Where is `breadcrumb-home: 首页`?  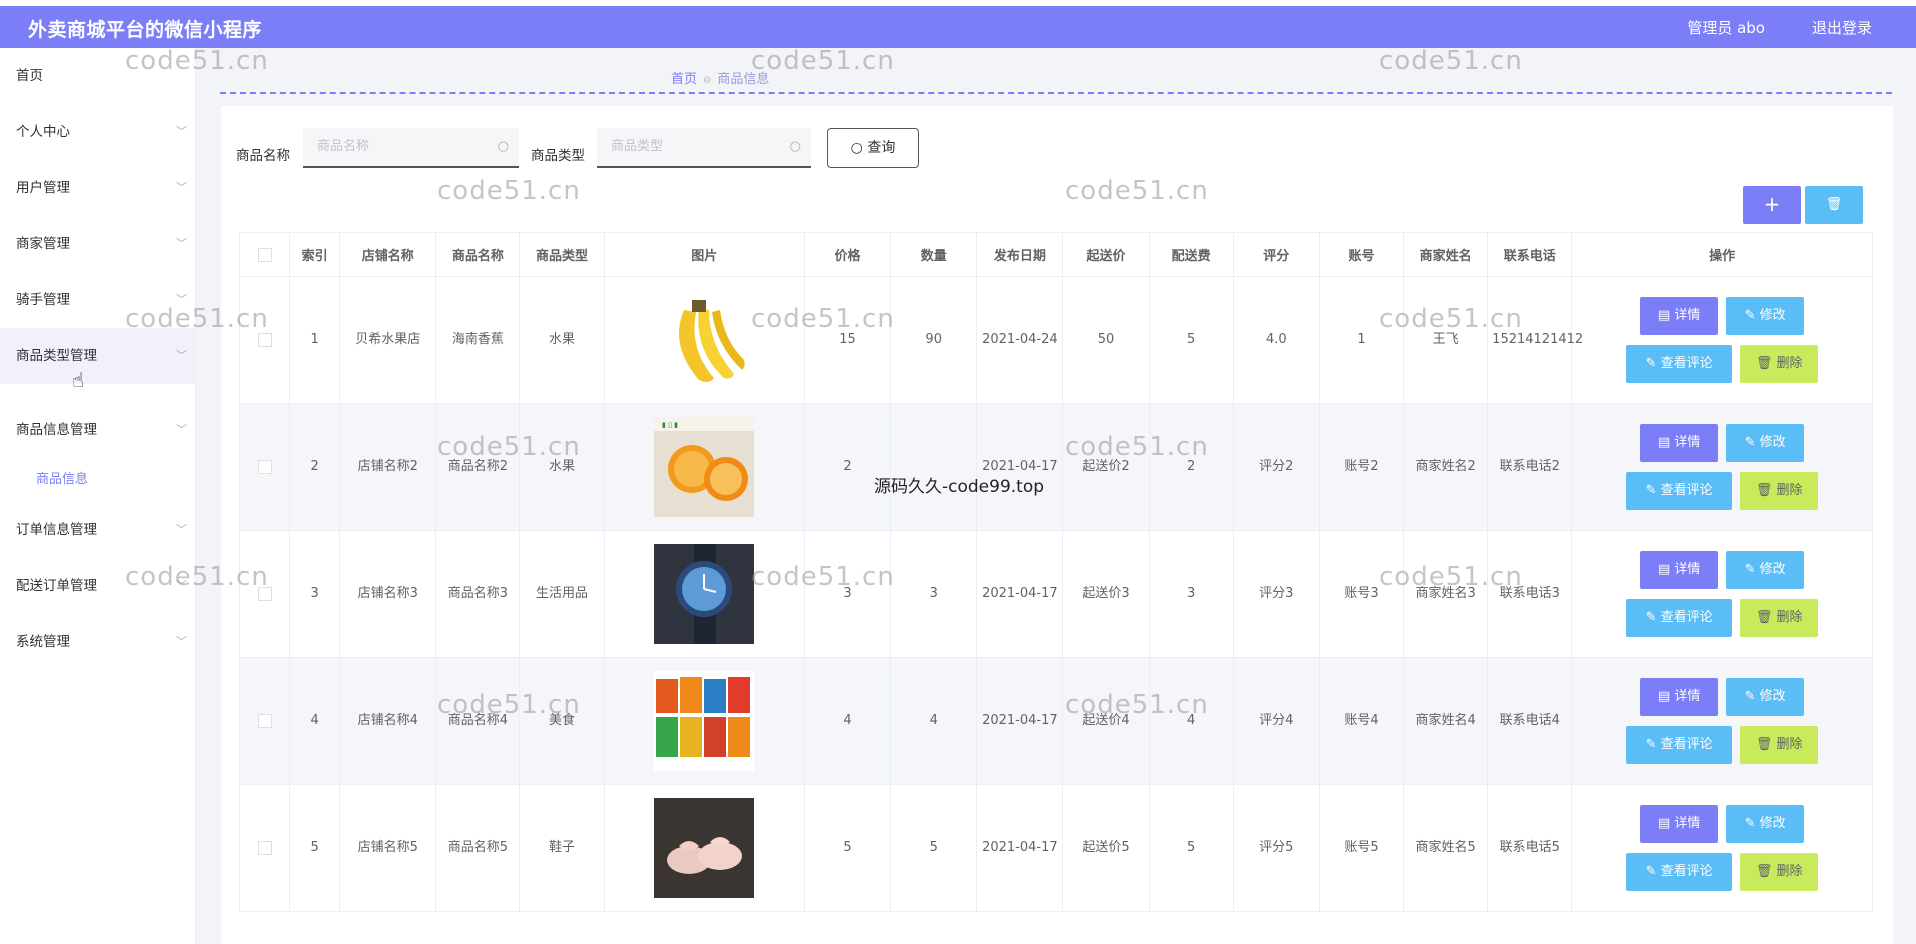 breadcrumb-home: 首页 is located at coordinates (684, 79).